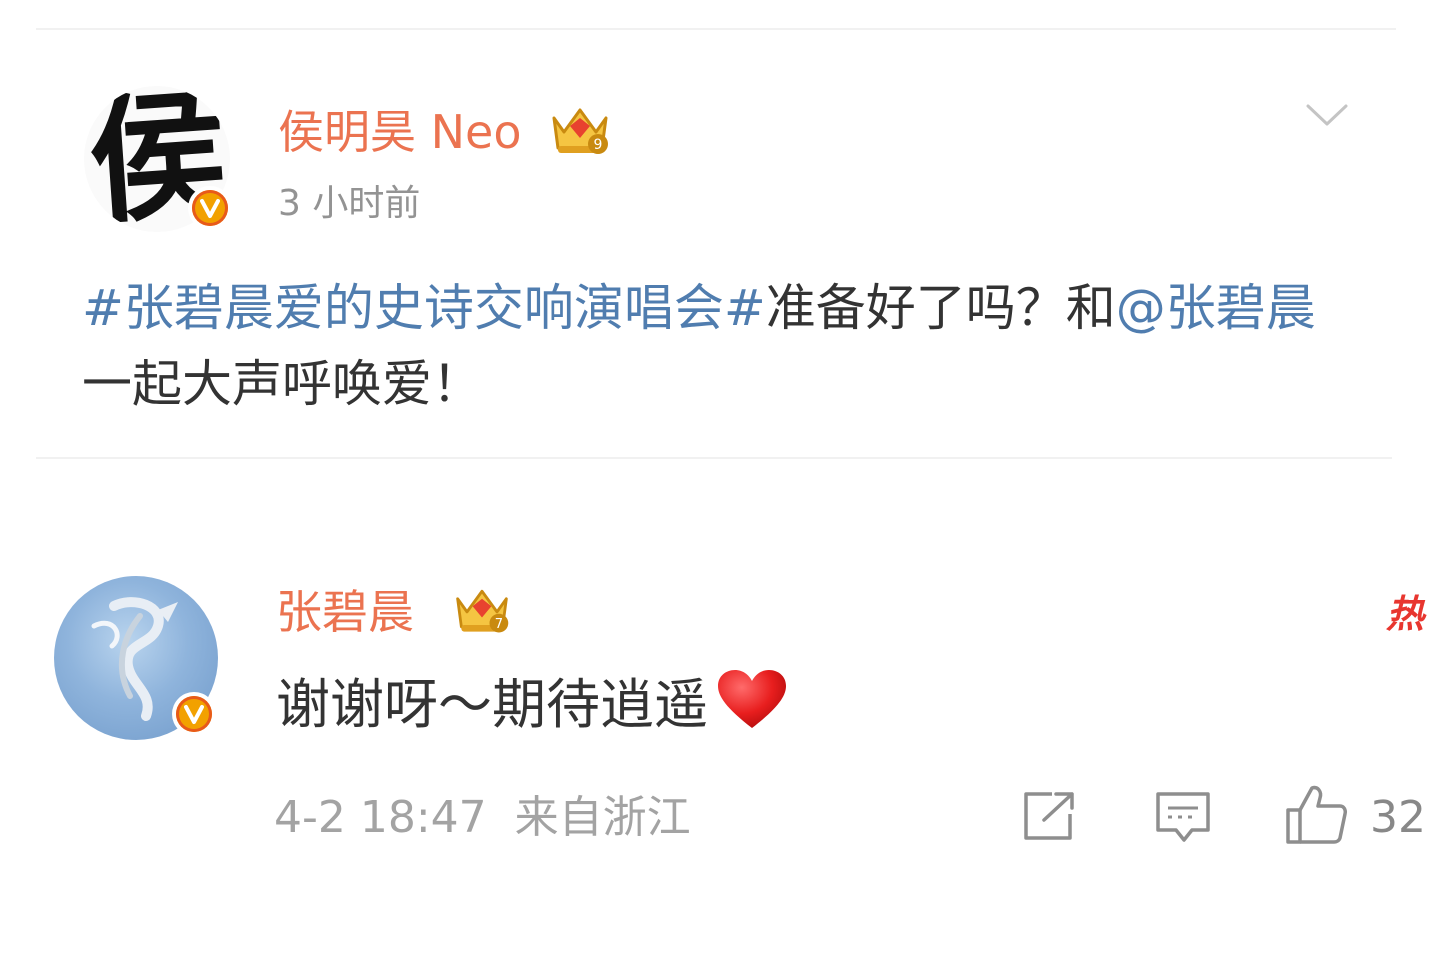  I want to click on comment-meta: 4-2 18:47 来自浙江, so click(482, 818).